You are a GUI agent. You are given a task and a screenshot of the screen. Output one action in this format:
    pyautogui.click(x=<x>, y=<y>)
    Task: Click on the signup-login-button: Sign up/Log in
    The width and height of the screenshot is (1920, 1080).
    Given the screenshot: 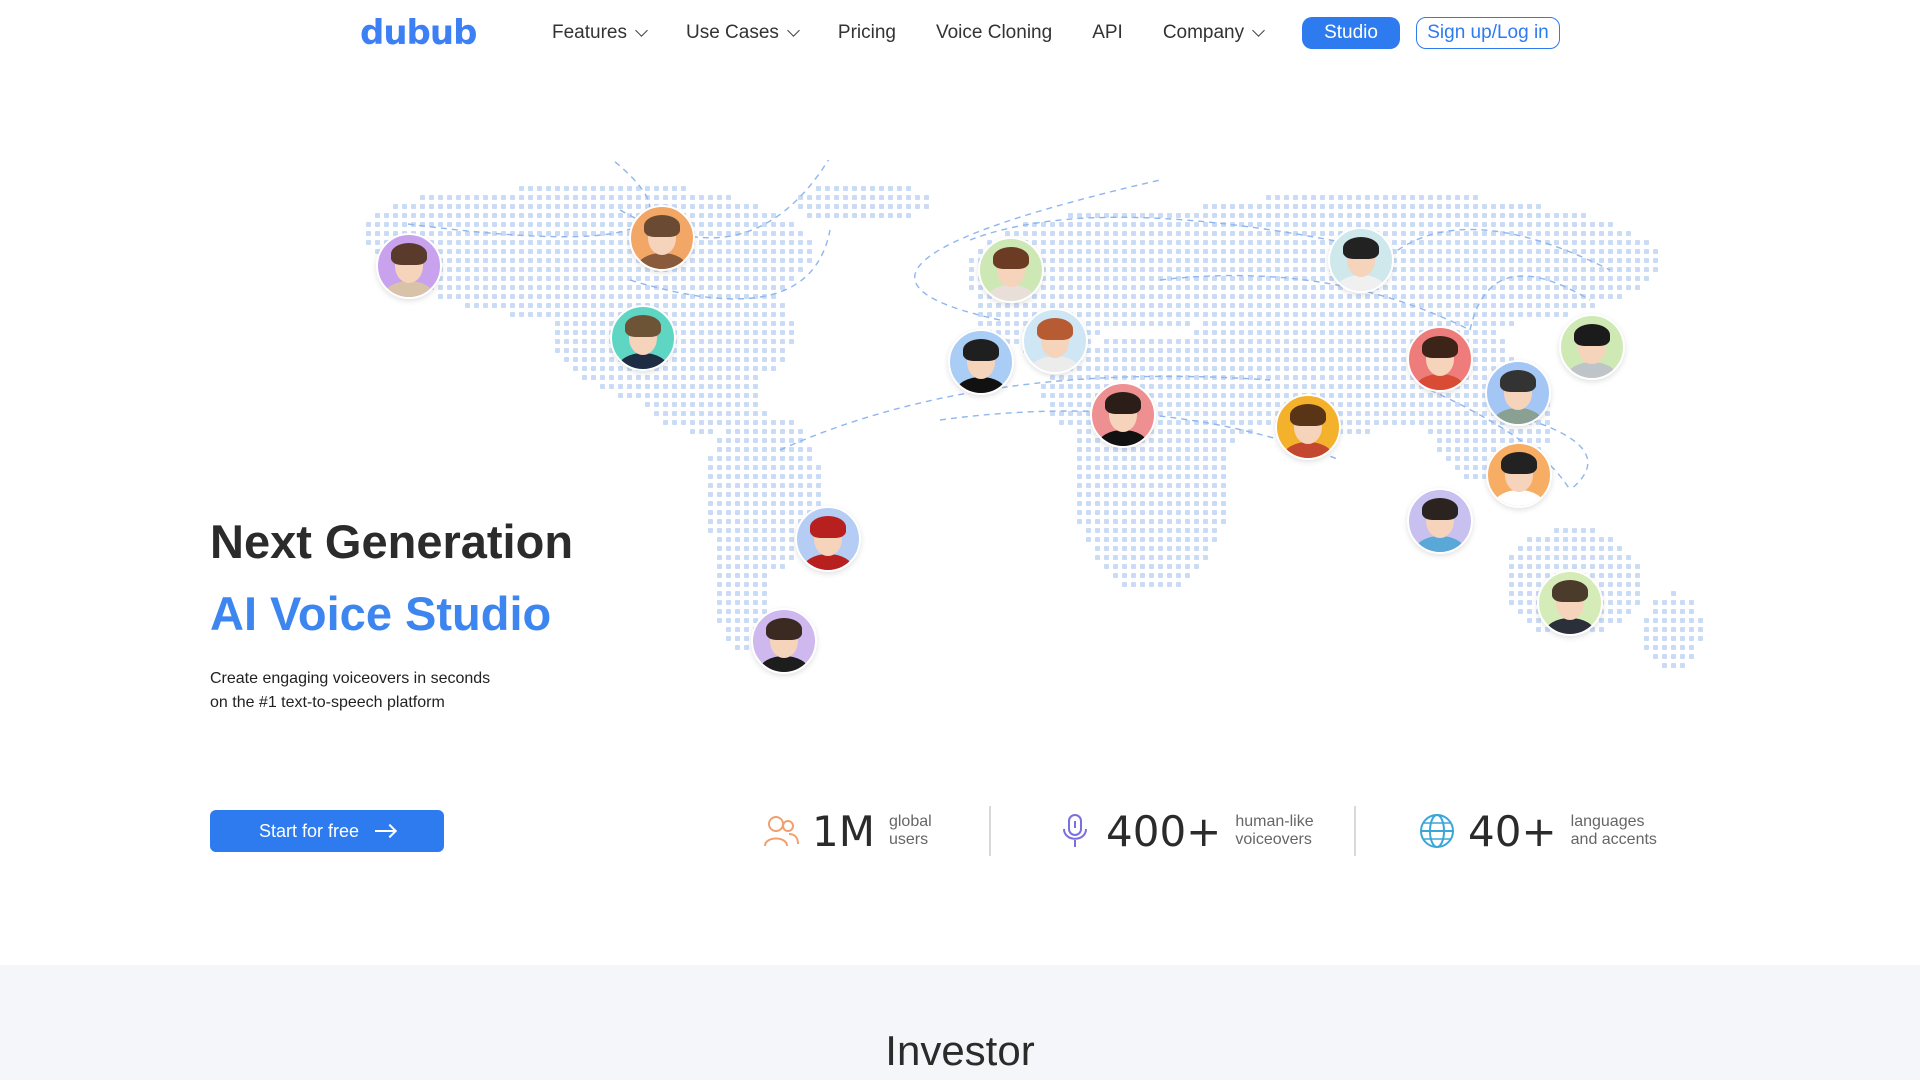 What is the action you would take?
    pyautogui.click(x=1488, y=33)
    